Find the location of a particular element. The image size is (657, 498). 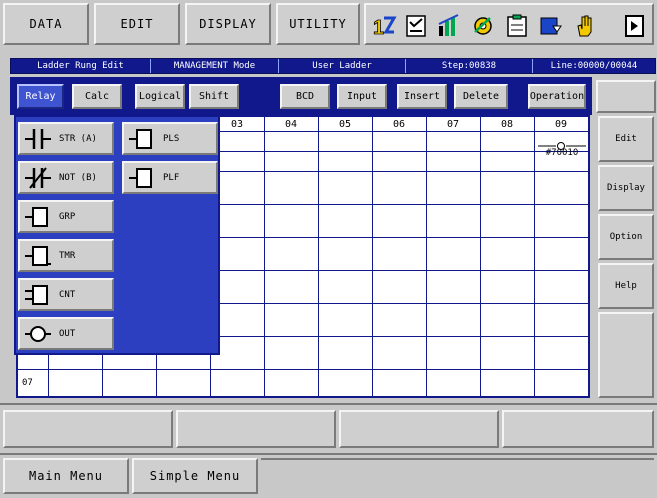

group-block-icon is located at coordinates (36, 216).